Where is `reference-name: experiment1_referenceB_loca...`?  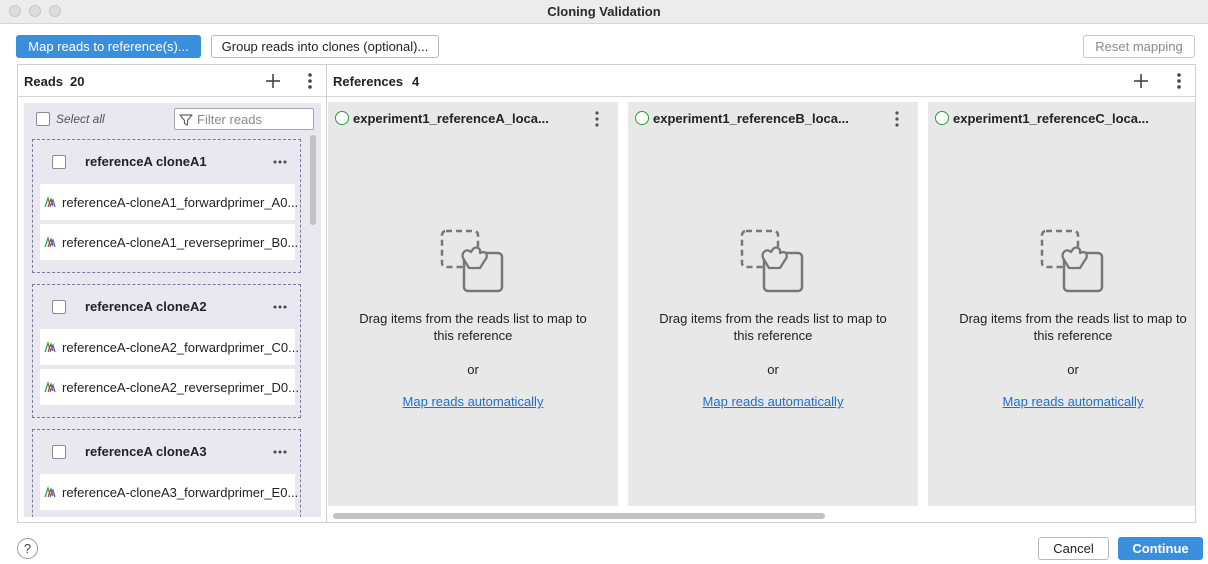 reference-name: experiment1_referenceB_loca... is located at coordinates (751, 118).